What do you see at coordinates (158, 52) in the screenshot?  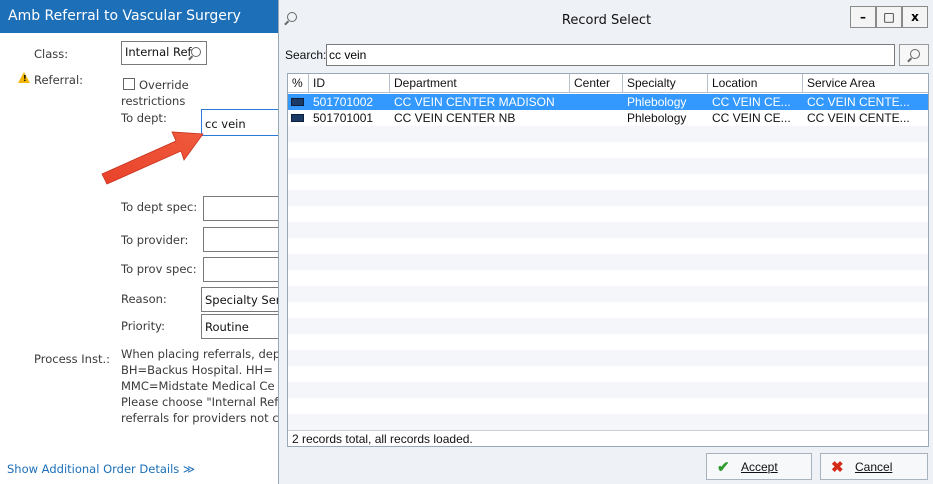 I see `class-value: Internal Ref` at bounding box center [158, 52].